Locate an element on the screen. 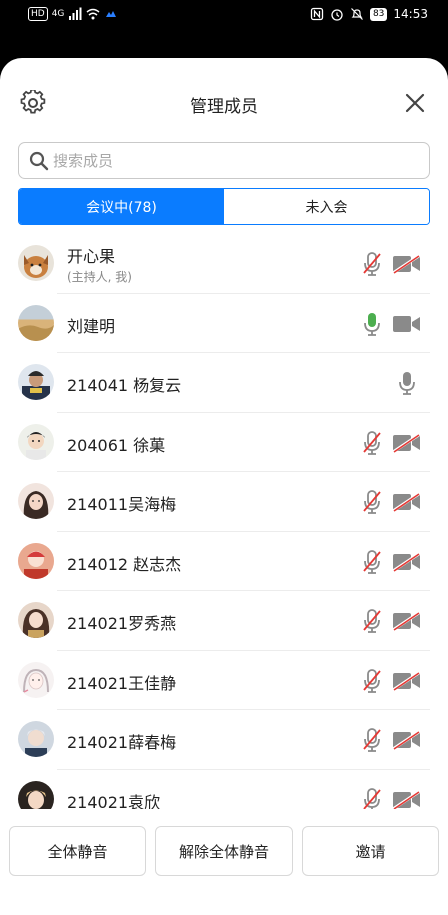 The width and height of the screenshot is (448, 915). member-name: 刘建明 is located at coordinates (91, 326).